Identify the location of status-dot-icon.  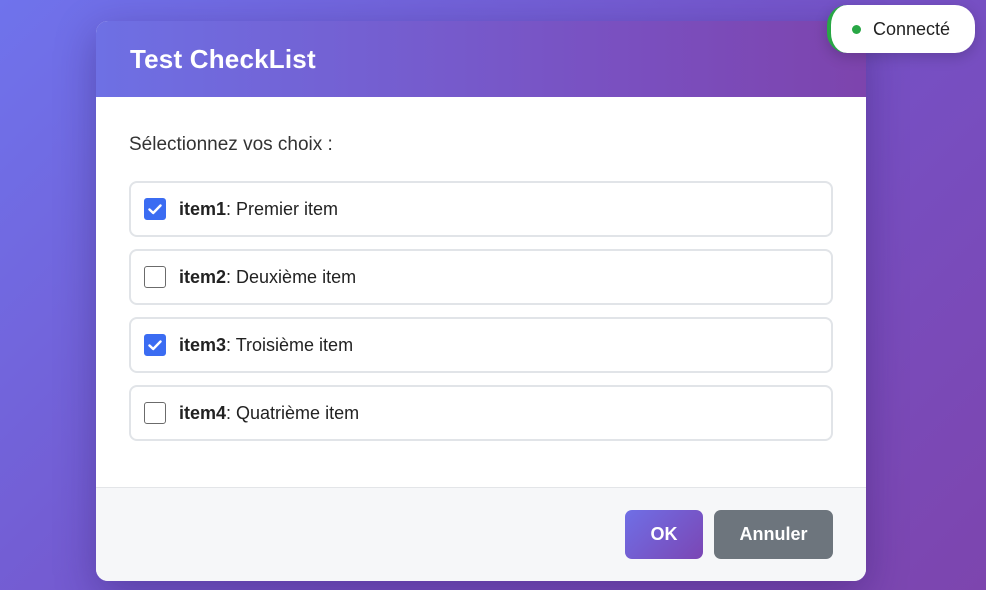
(856, 29).